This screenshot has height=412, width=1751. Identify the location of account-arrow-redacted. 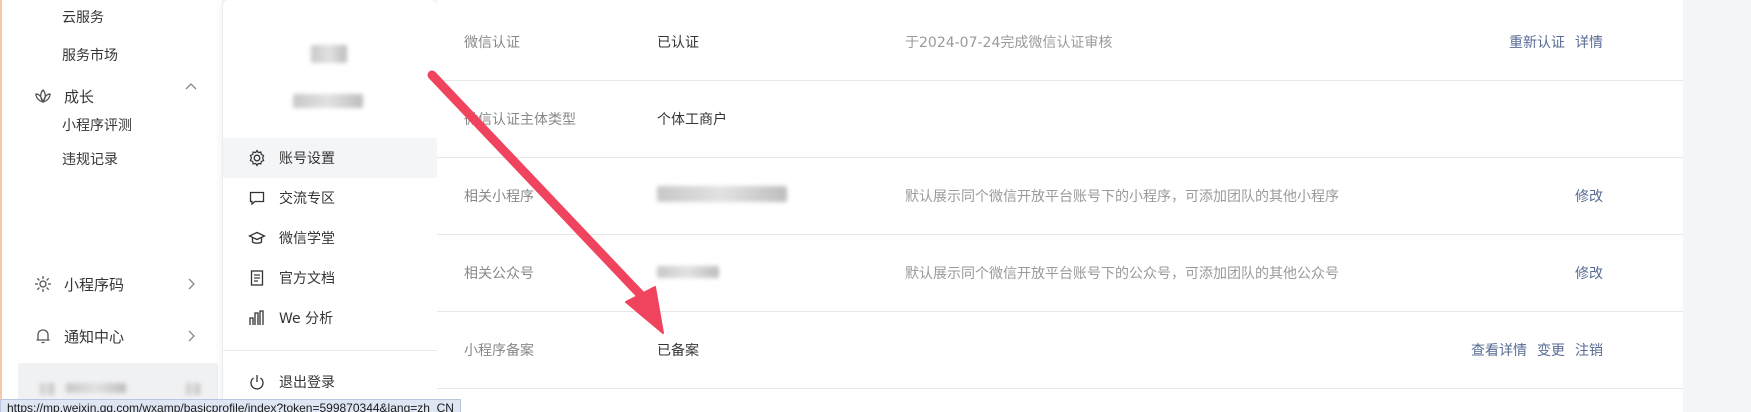
(193, 389).